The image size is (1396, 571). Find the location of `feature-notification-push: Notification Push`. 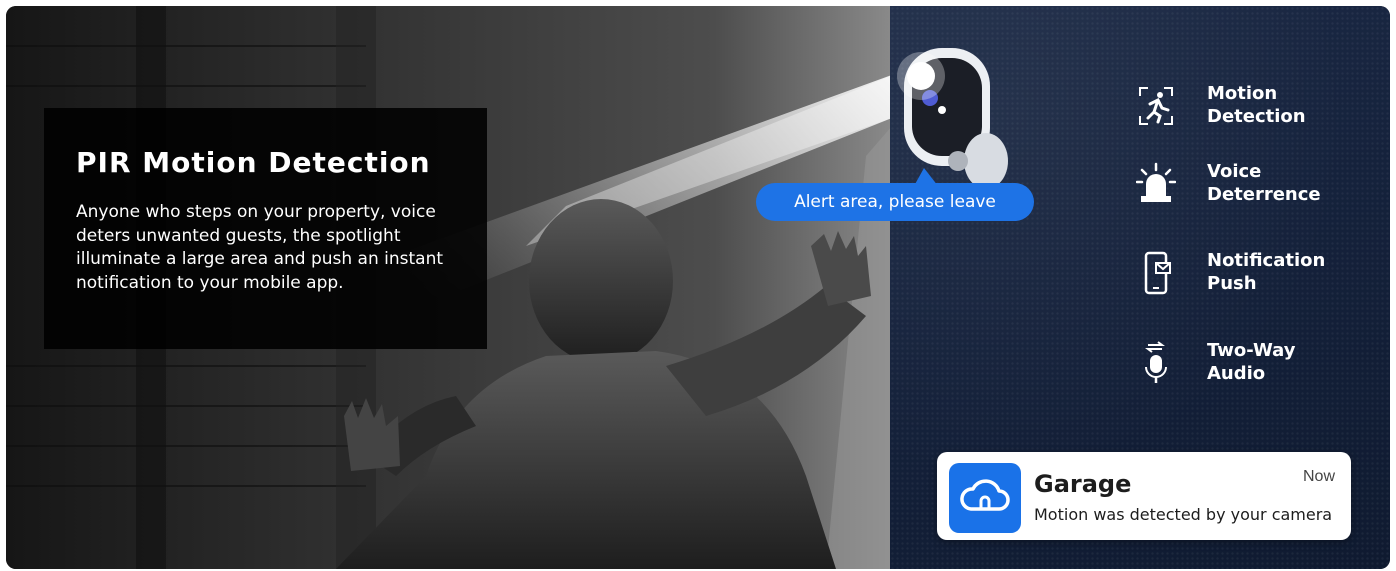

feature-notification-push: Notification Push is located at coordinates (1246, 274).